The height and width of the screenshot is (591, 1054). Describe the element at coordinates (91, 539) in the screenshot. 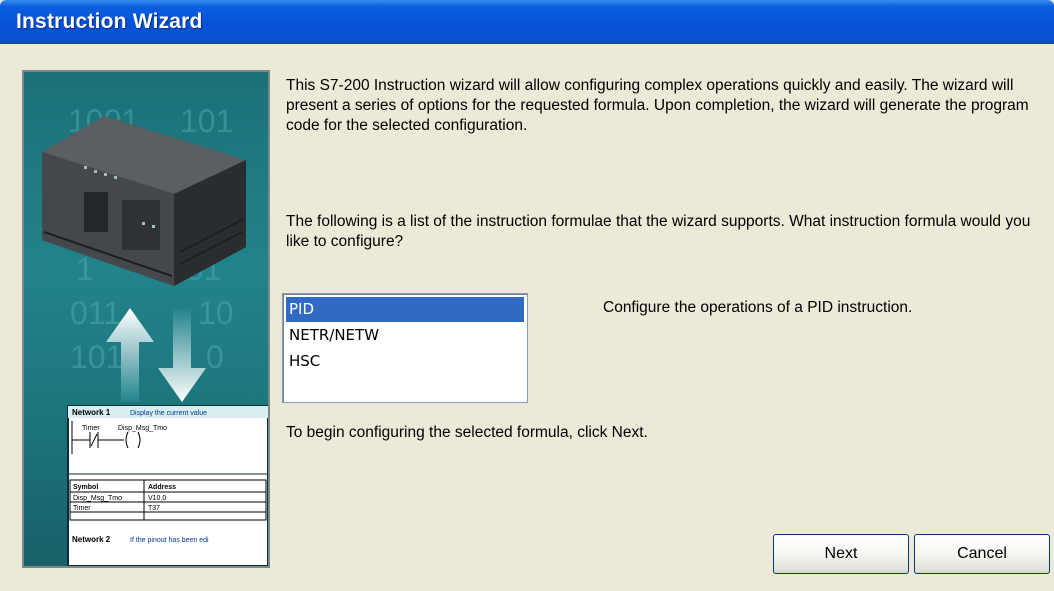

I see `network-2-label: Network 2` at that location.